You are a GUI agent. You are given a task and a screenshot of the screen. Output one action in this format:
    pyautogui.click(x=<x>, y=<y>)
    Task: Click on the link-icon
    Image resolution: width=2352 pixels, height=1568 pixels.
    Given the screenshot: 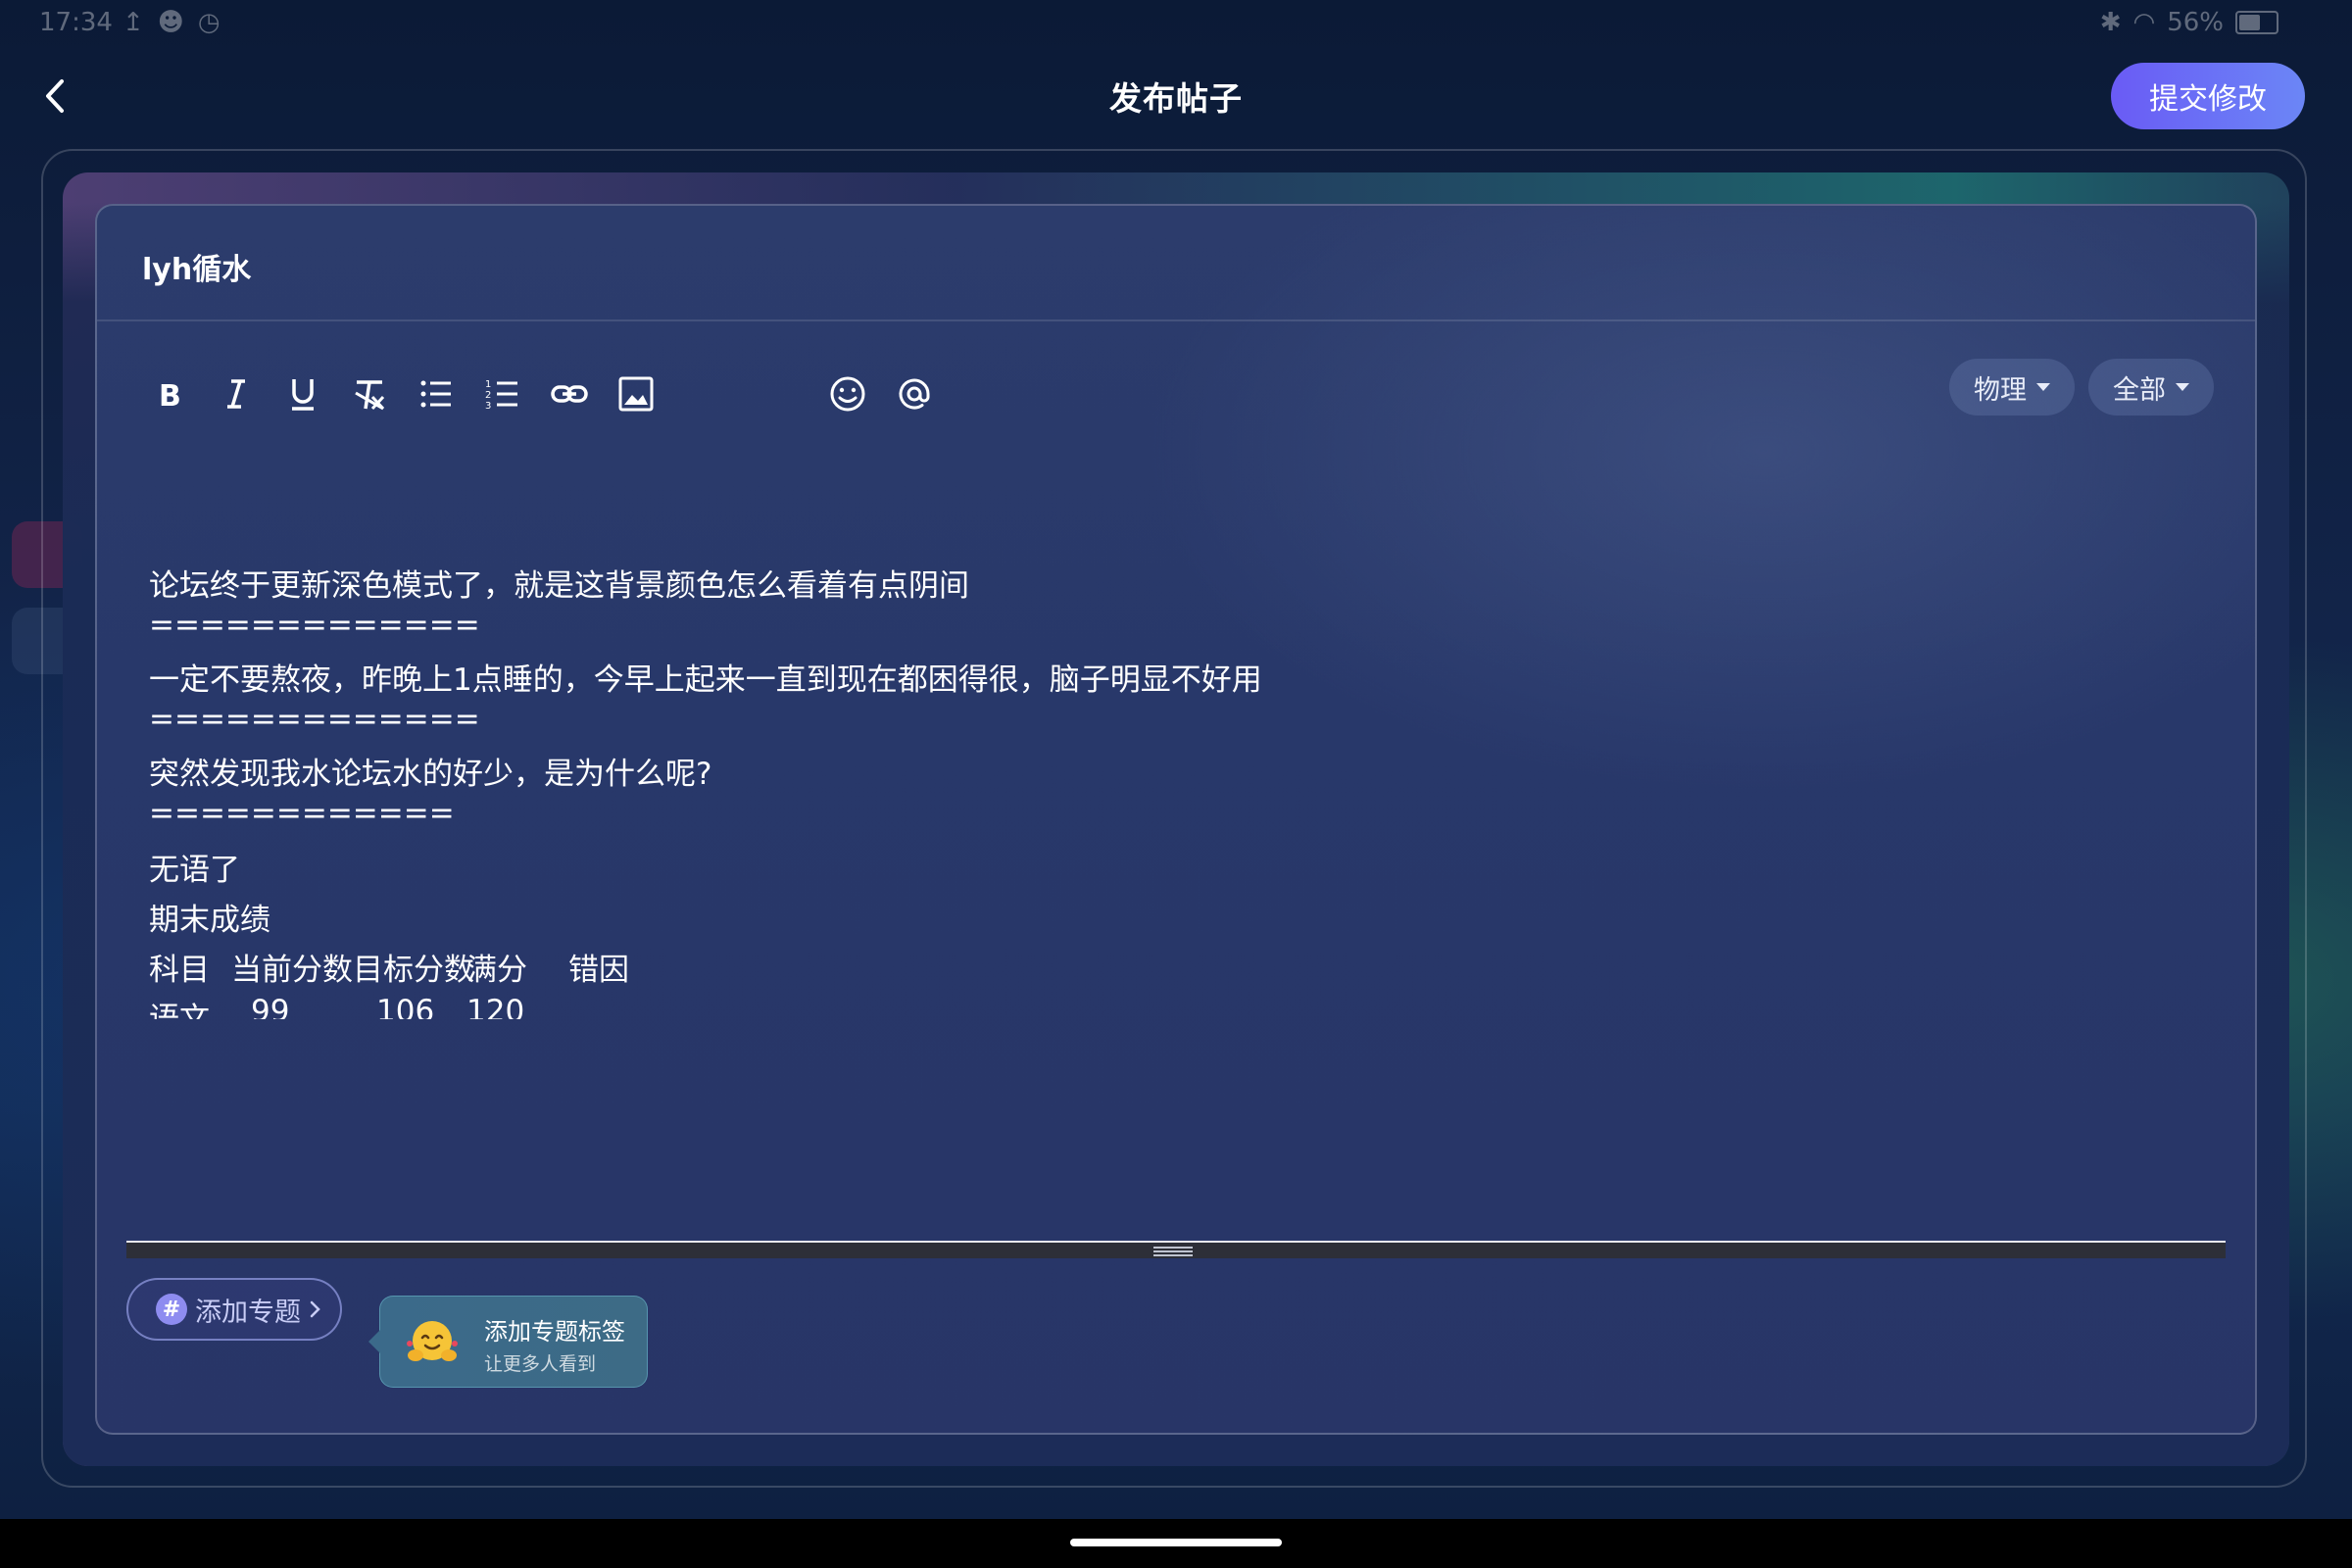 What is the action you would take?
    pyautogui.click(x=569, y=394)
    